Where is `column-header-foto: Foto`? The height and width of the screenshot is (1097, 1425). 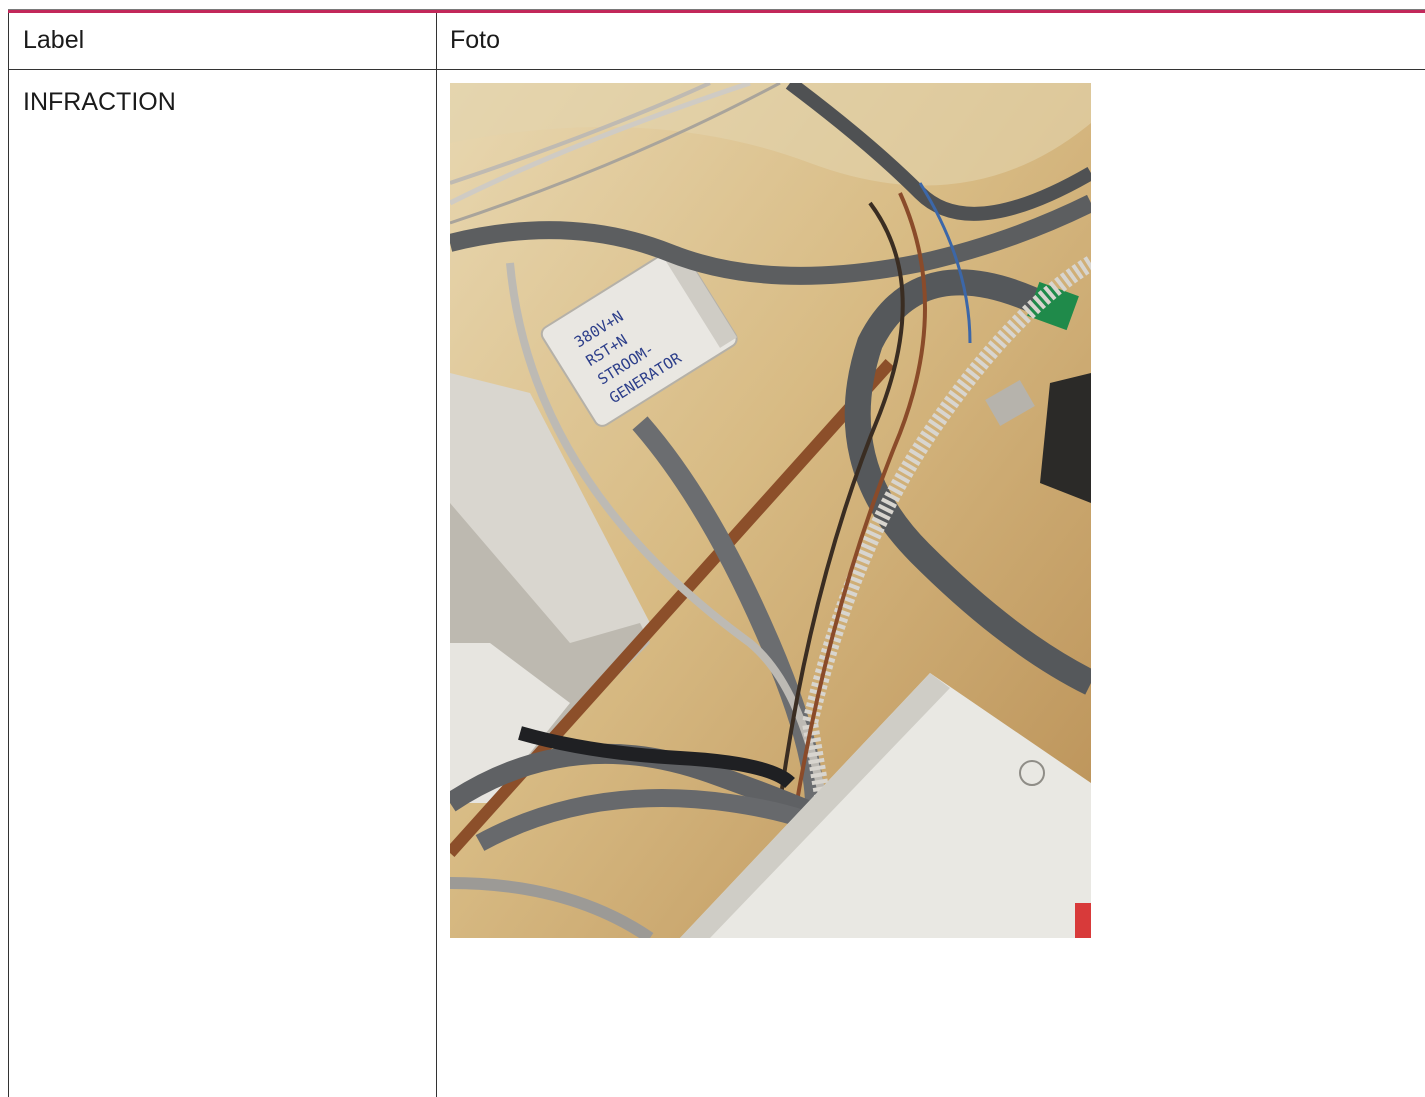
column-header-foto: Foto is located at coordinates (475, 40).